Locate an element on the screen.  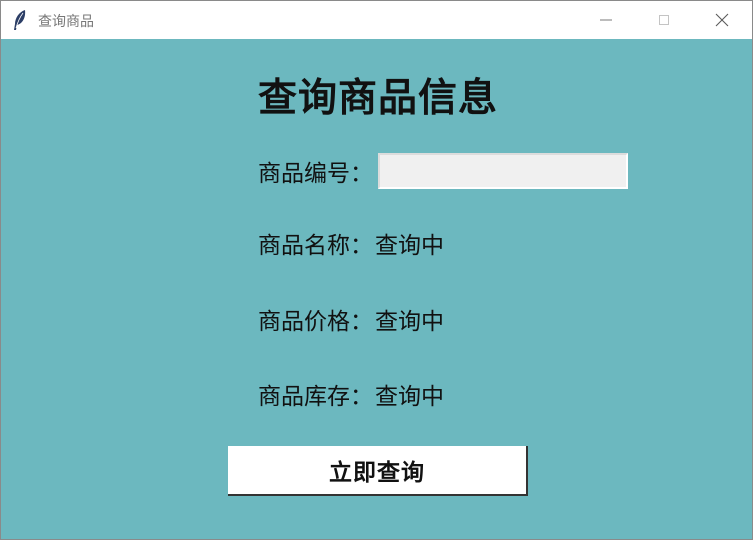
maximize-button is located at coordinates (664, 20).